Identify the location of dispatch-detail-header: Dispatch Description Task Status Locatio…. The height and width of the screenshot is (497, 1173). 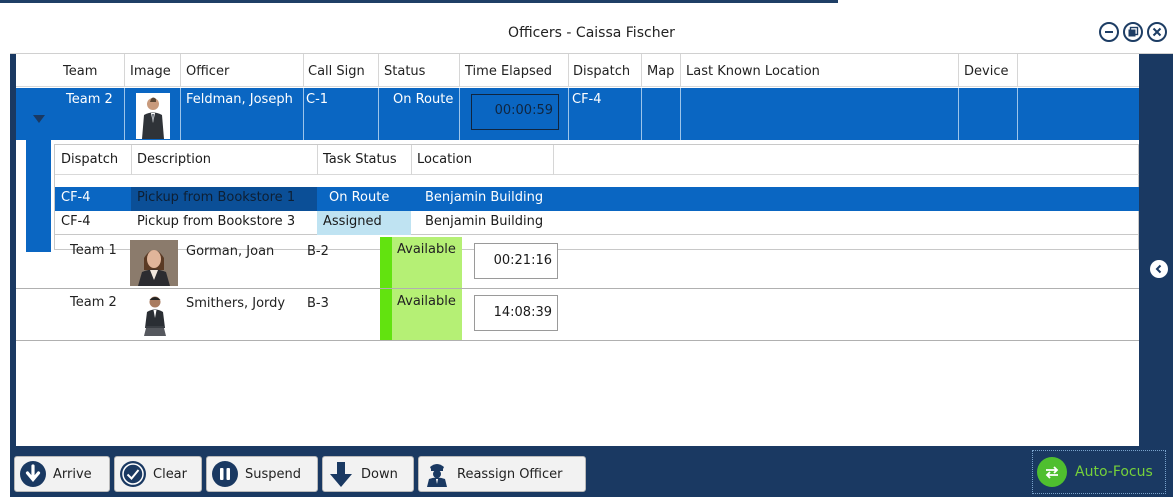
(597, 160).